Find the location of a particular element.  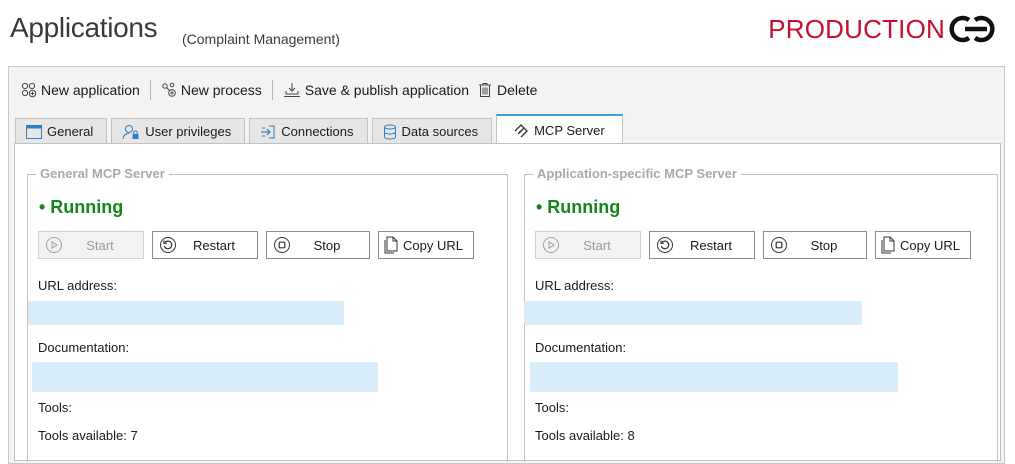

environment-badge: PRODUCTION is located at coordinates (882, 29).